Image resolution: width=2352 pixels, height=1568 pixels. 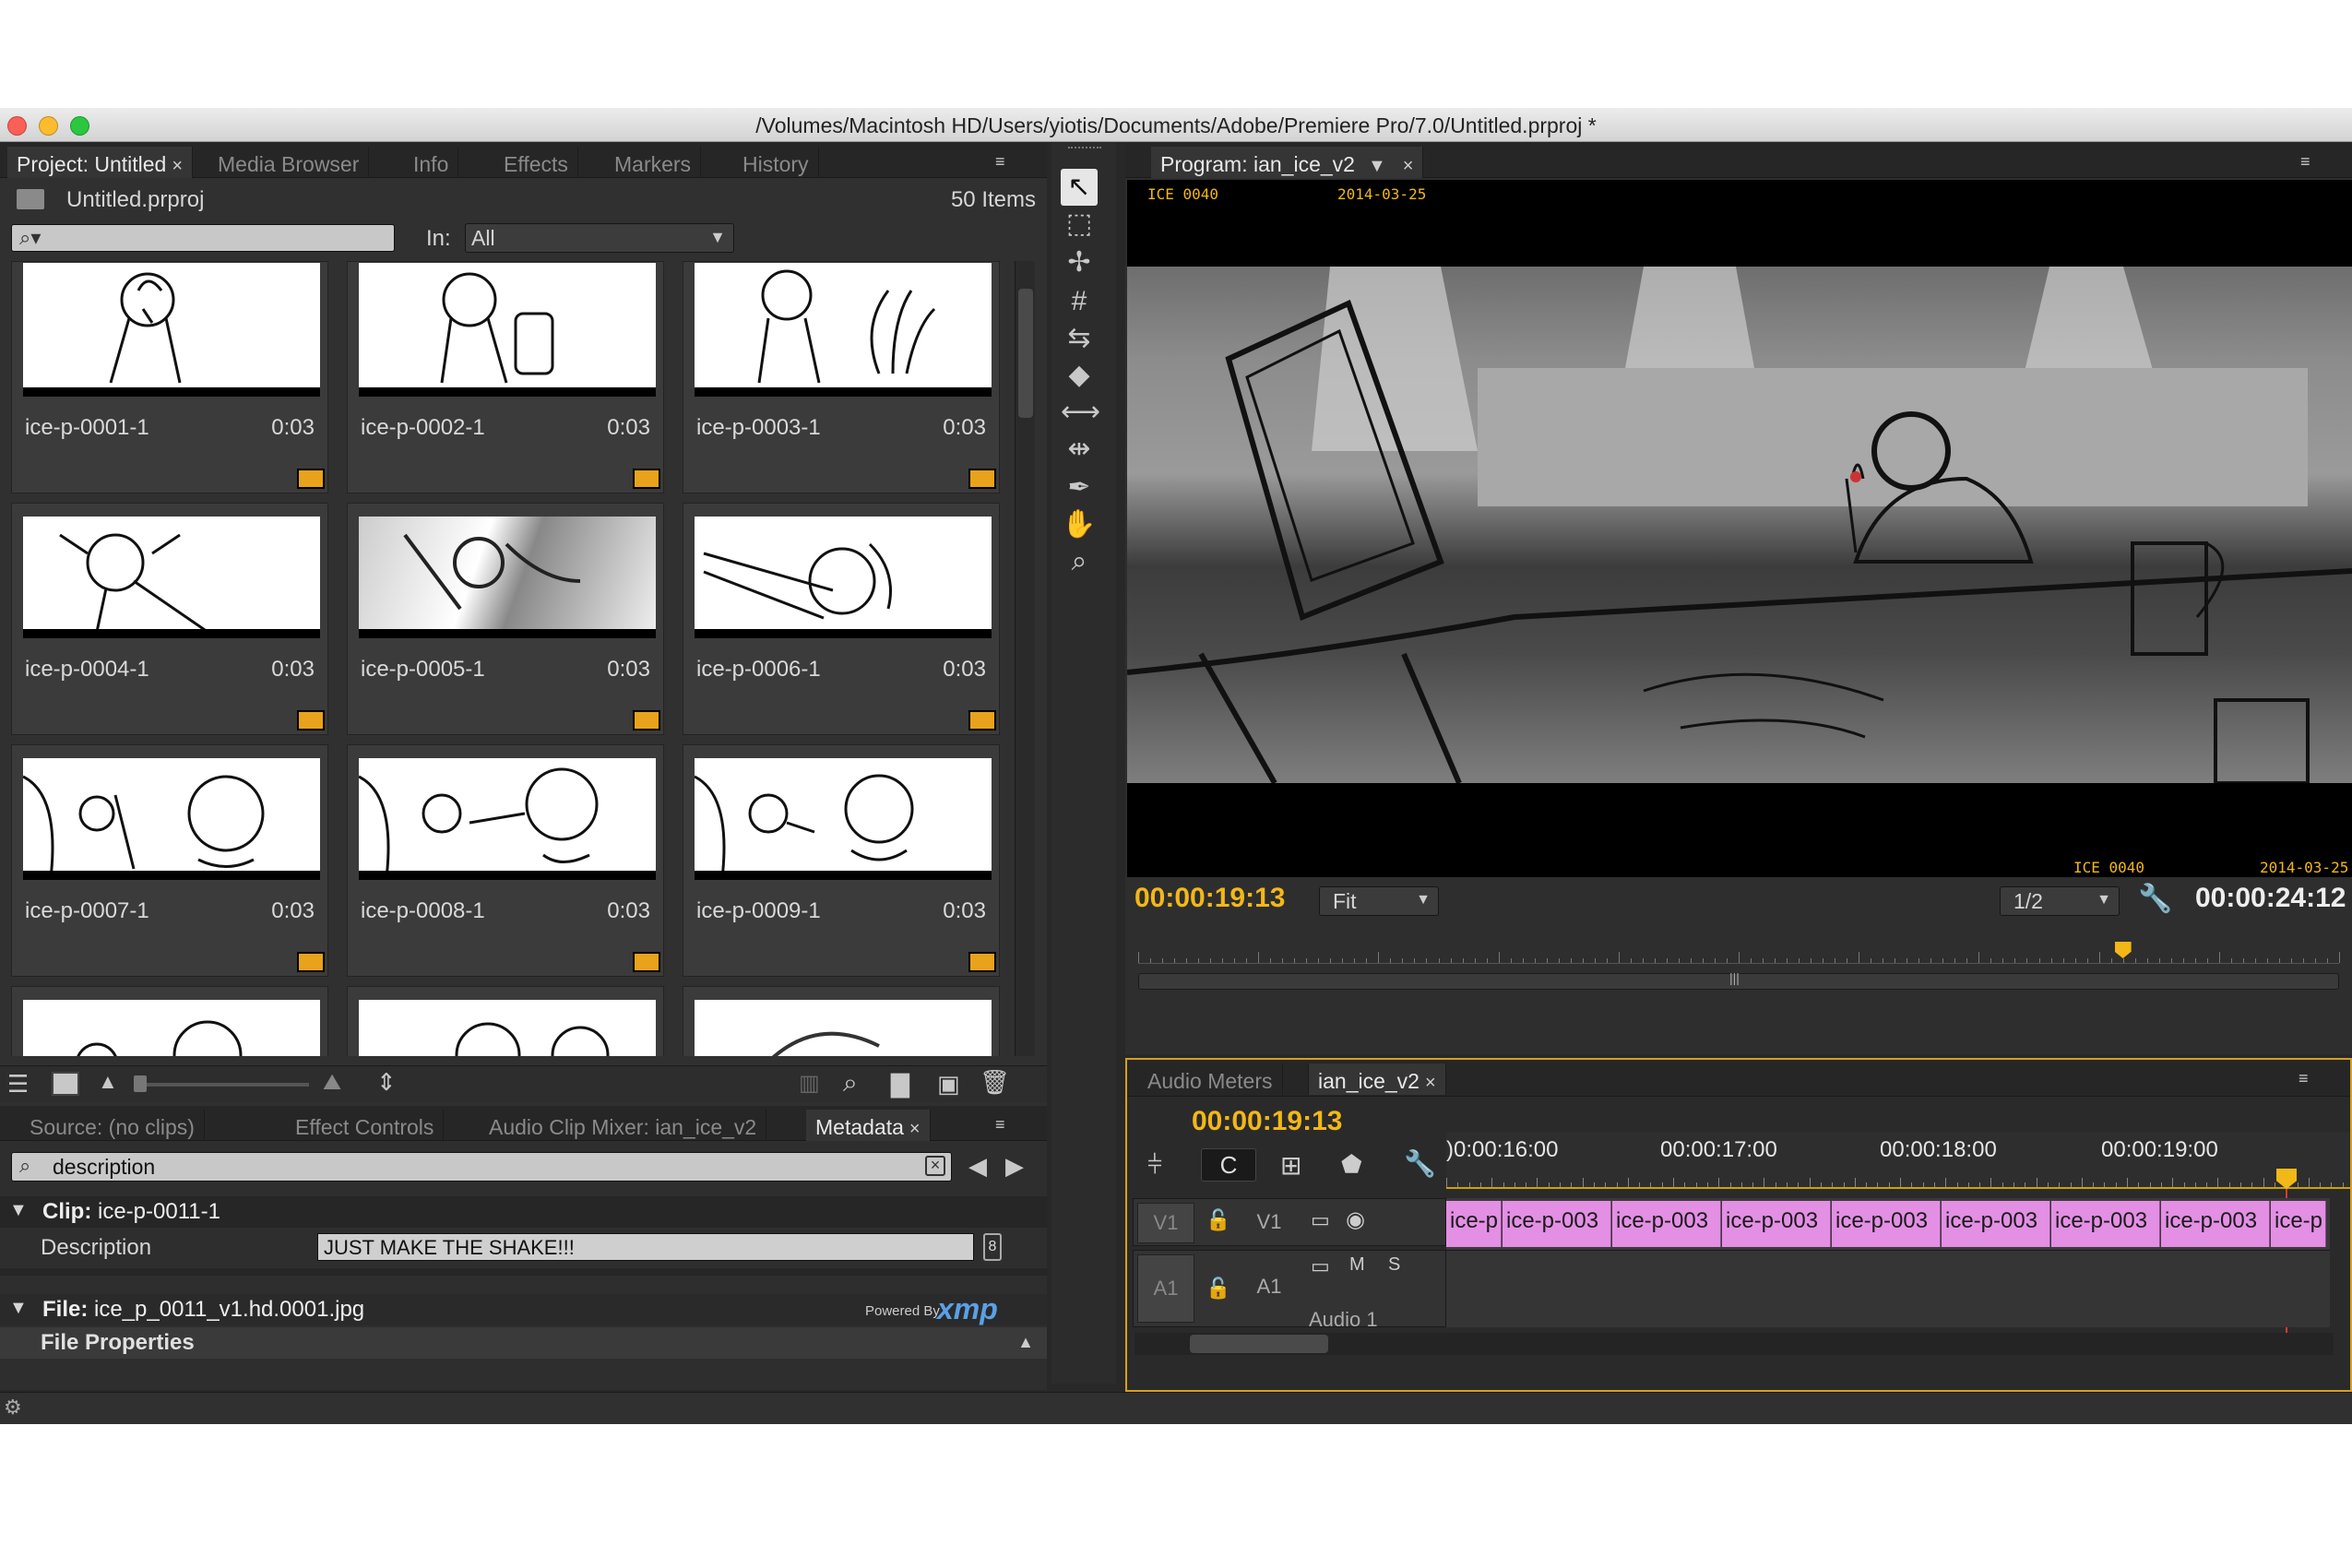 I want to click on zoom-level-select: Fit ▼, so click(x=1379, y=901).